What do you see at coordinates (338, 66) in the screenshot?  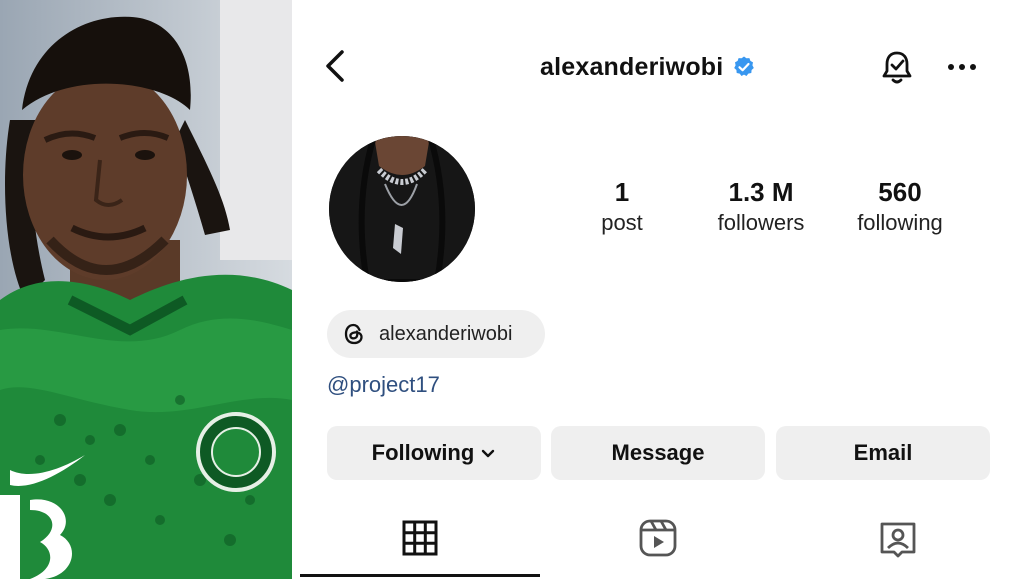 I see `chevron-left-icon` at bounding box center [338, 66].